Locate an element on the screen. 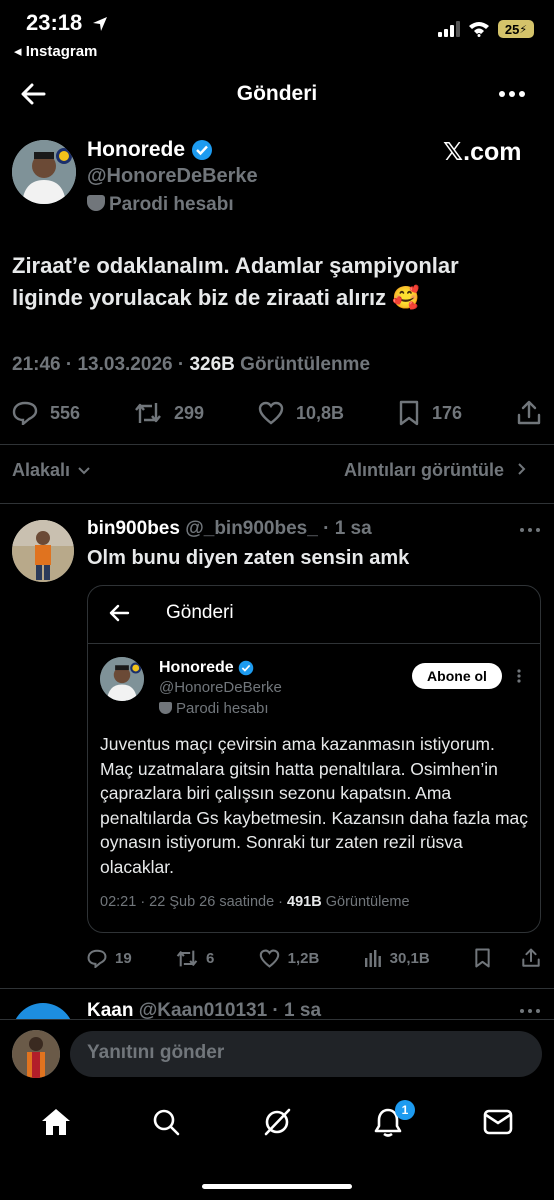 This screenshot has height=1200, width=554. reply-text: Olm bunu diyen zaten sensin amk is located at coordinates (248, 558).